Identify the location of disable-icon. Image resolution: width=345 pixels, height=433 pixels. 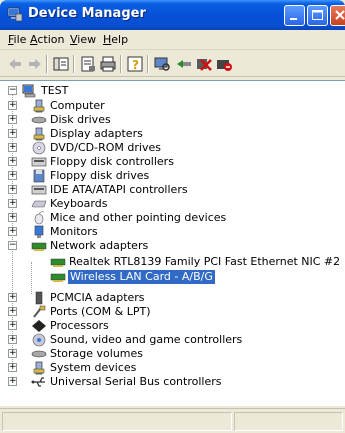
(224, 64).